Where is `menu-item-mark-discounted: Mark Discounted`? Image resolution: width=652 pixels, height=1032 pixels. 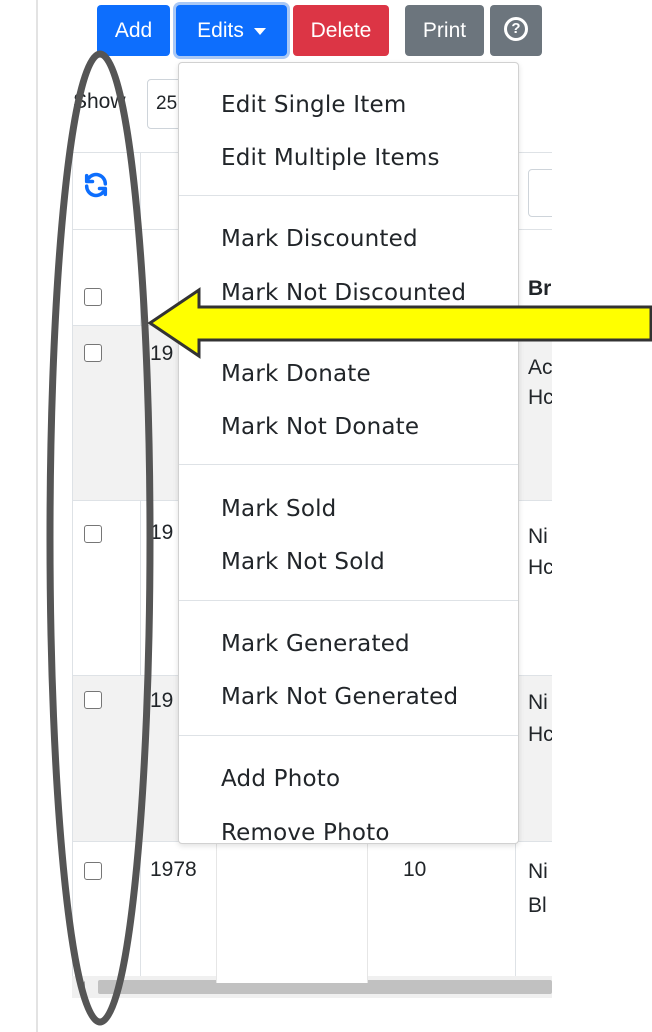 menu-item-mark-discounted: Mark Discounted is located at coordinates (348, 239).